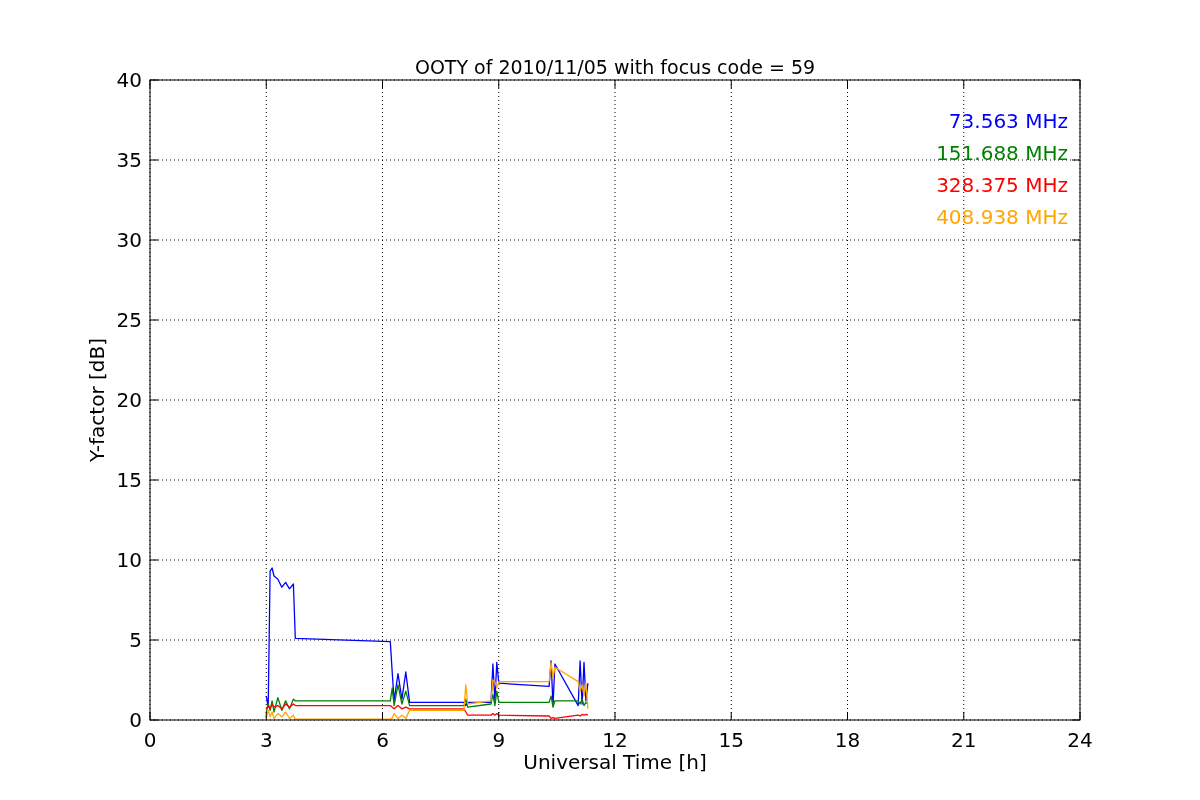 This screenshot has width=1200, height=800. What do you see at coordinates (615, 762) in the screenshot?
I see `x-axis-label: Universal Time [h]` at bounding box center [615, 762].